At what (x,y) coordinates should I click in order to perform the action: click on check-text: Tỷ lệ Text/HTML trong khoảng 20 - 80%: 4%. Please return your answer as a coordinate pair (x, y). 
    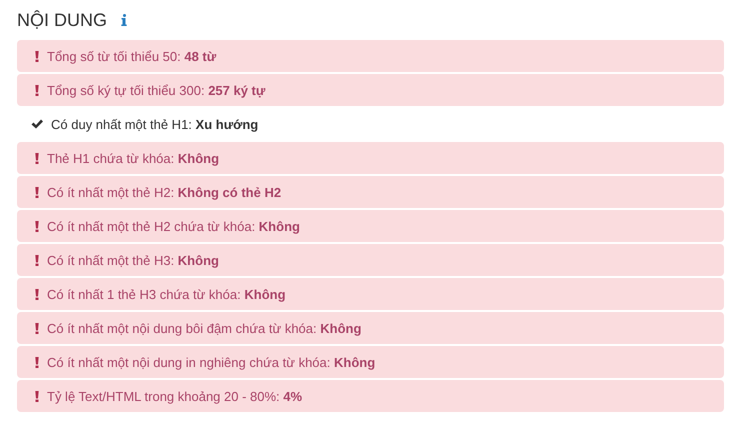
    Looking at the image, I should click on (174, 396).